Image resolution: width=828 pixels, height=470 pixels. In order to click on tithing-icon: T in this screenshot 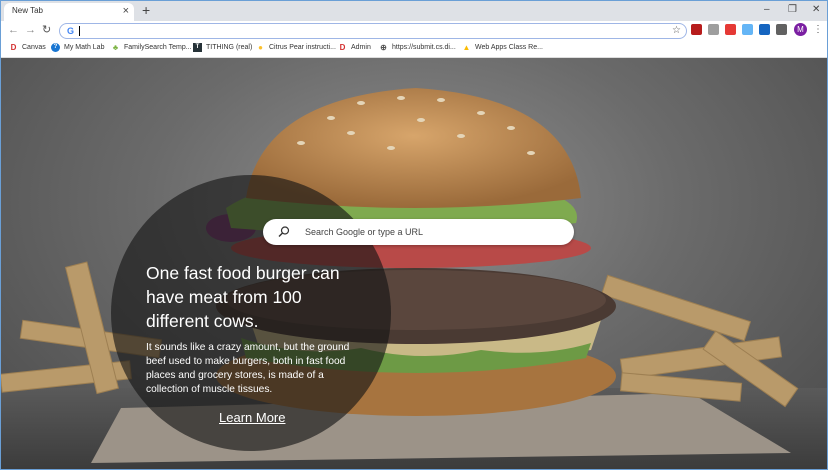, I will do `click(197, 47)`.